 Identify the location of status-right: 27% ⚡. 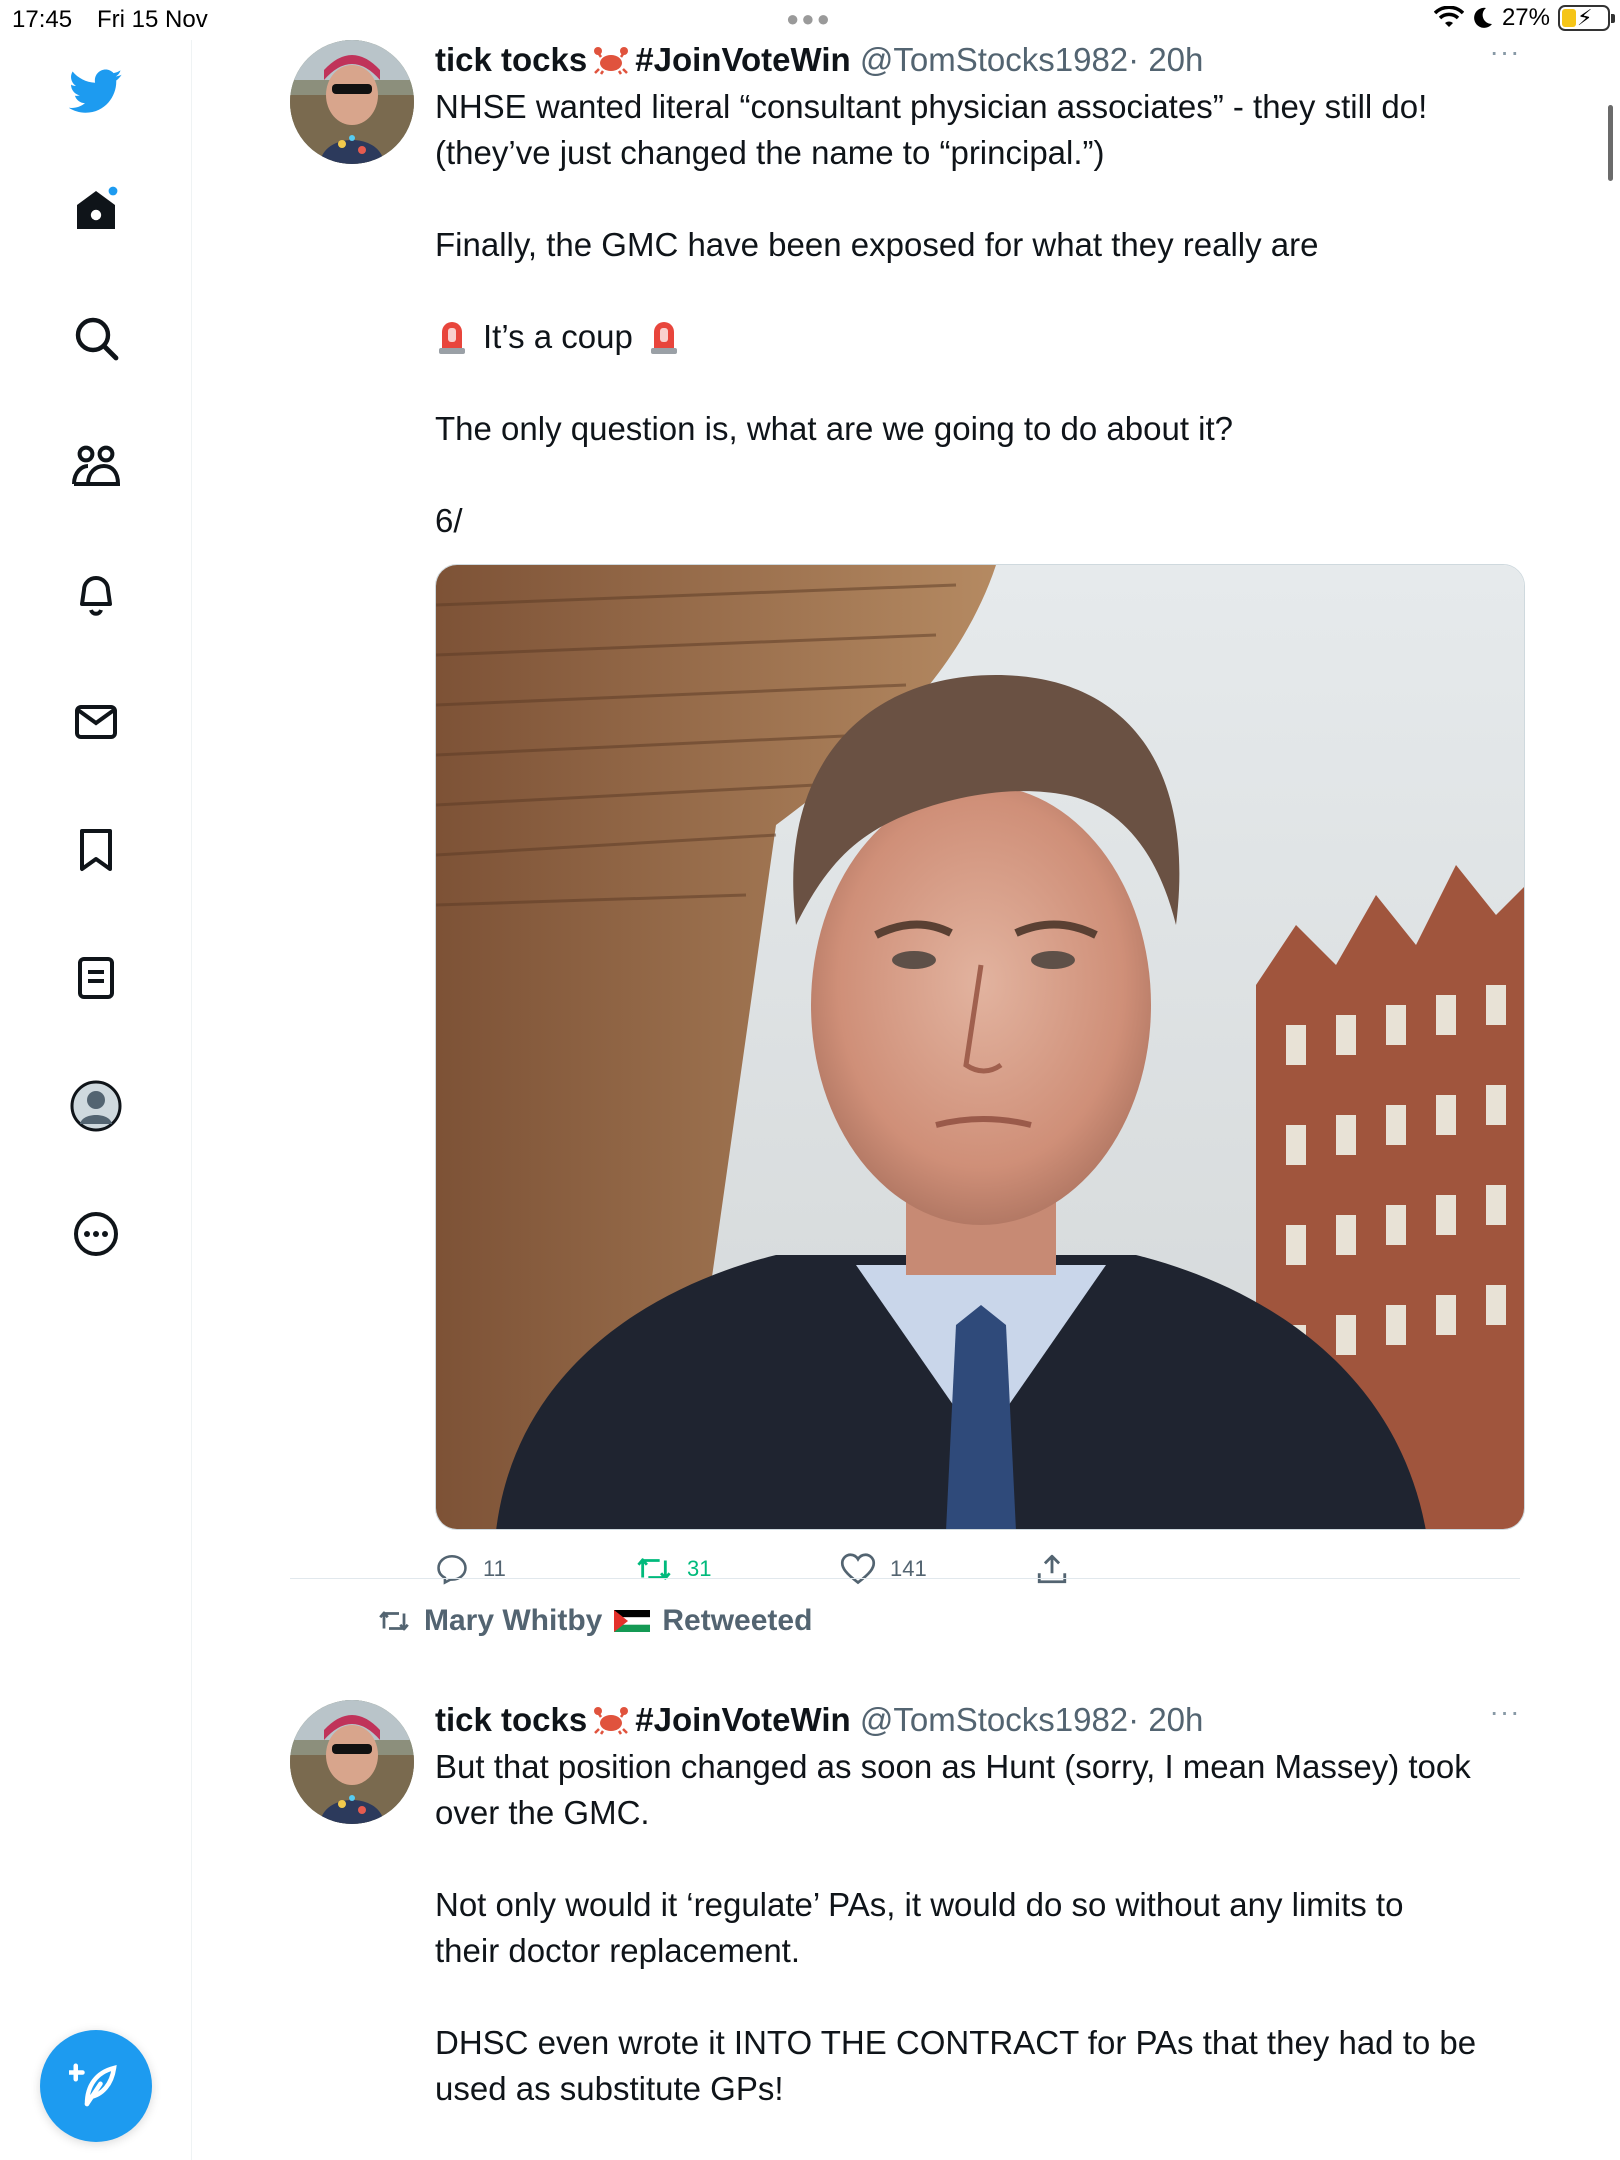
(1524, 18).